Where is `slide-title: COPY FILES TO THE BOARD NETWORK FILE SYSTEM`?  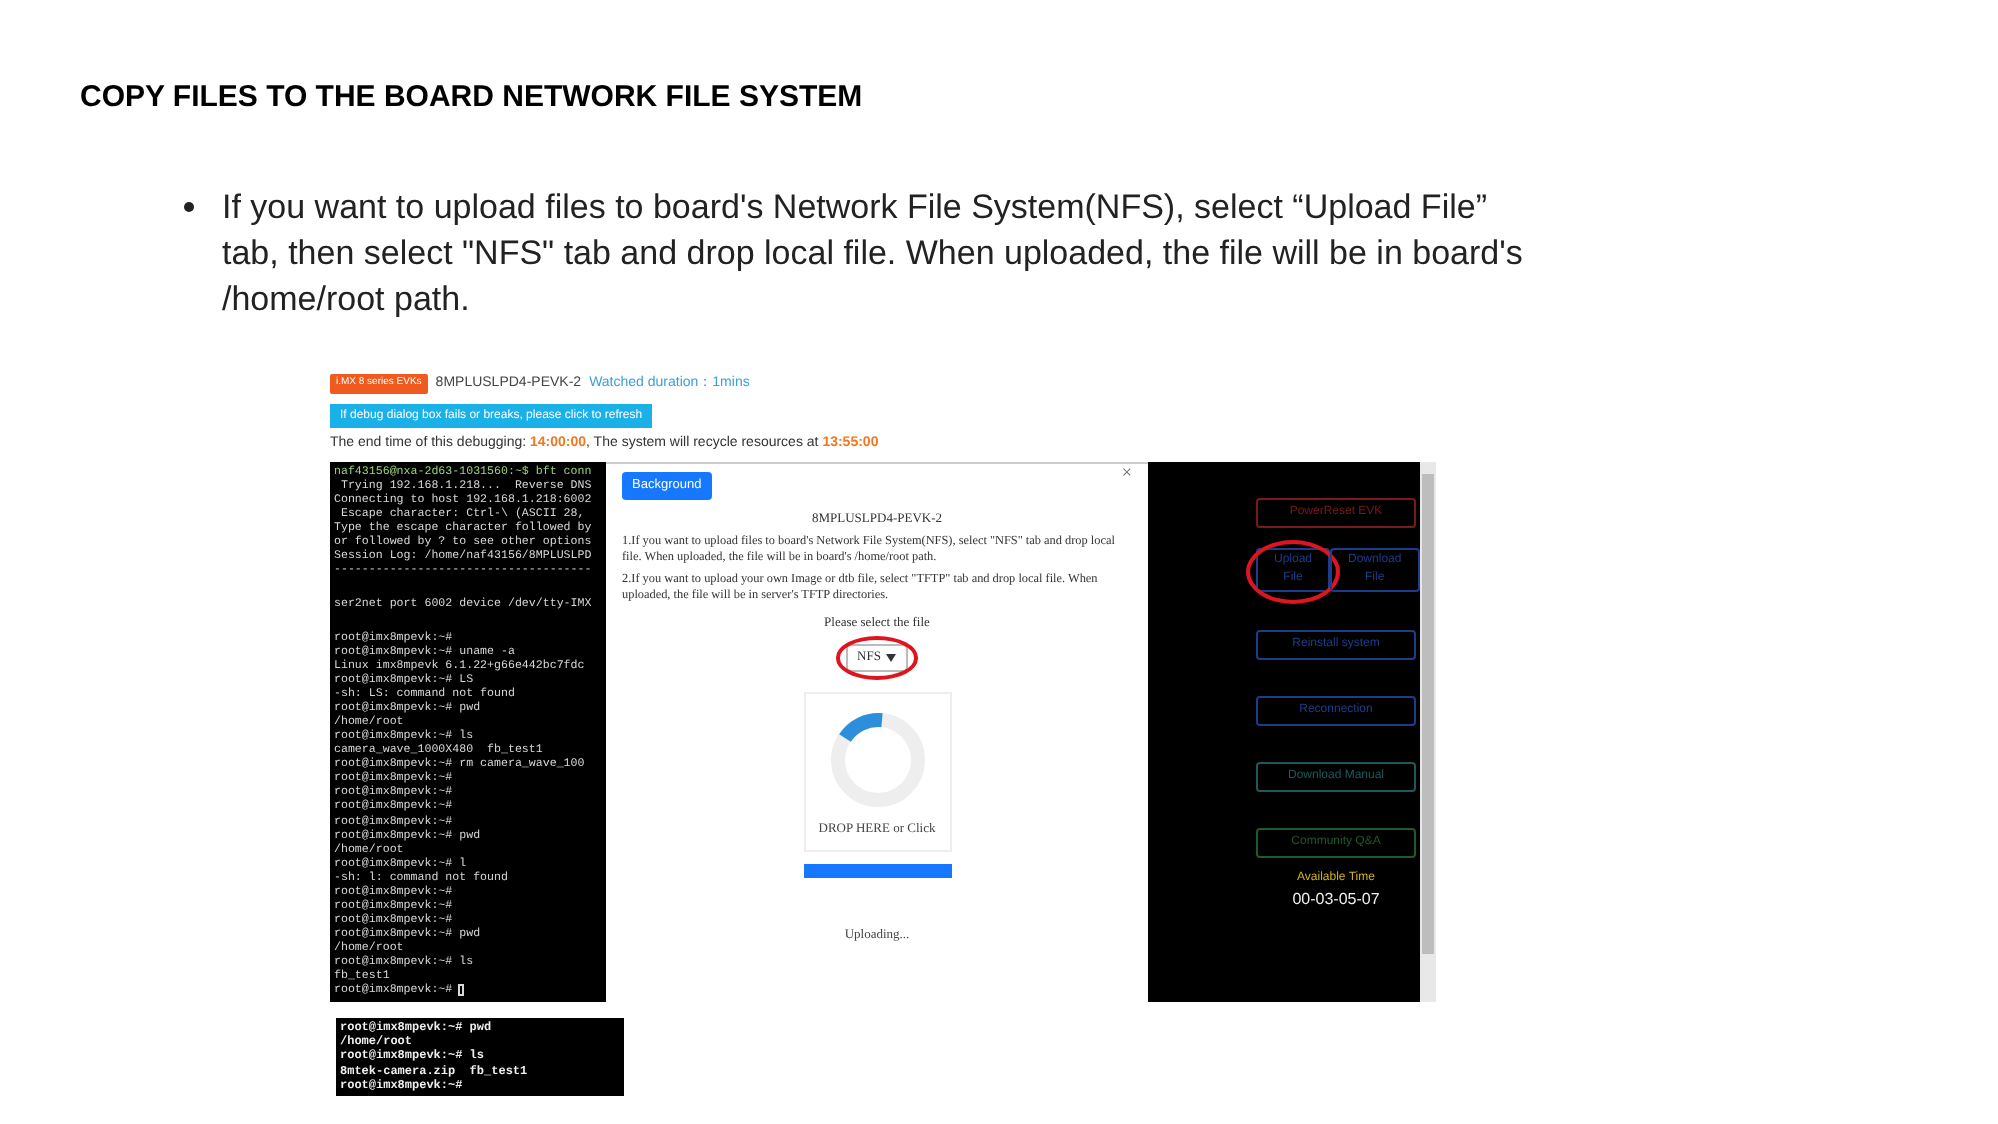 slide-title: COPY FILES TO THE BOARD NETWORK FILE SYSTEM is located at coordinates (471, 98).